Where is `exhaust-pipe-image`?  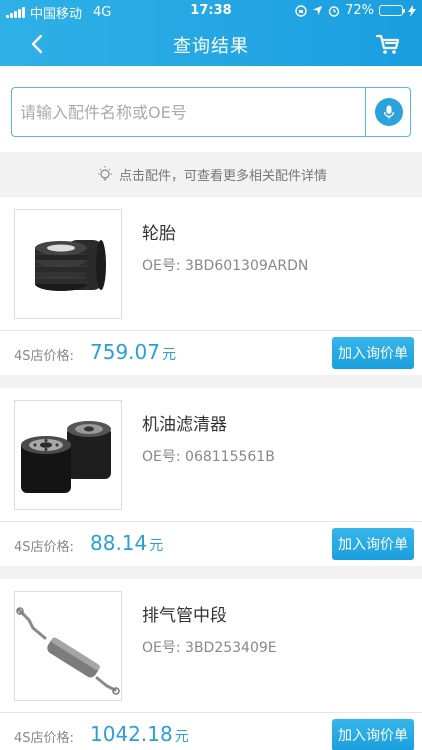
exhaust-pipe-image is located at coordinates (68, 646).